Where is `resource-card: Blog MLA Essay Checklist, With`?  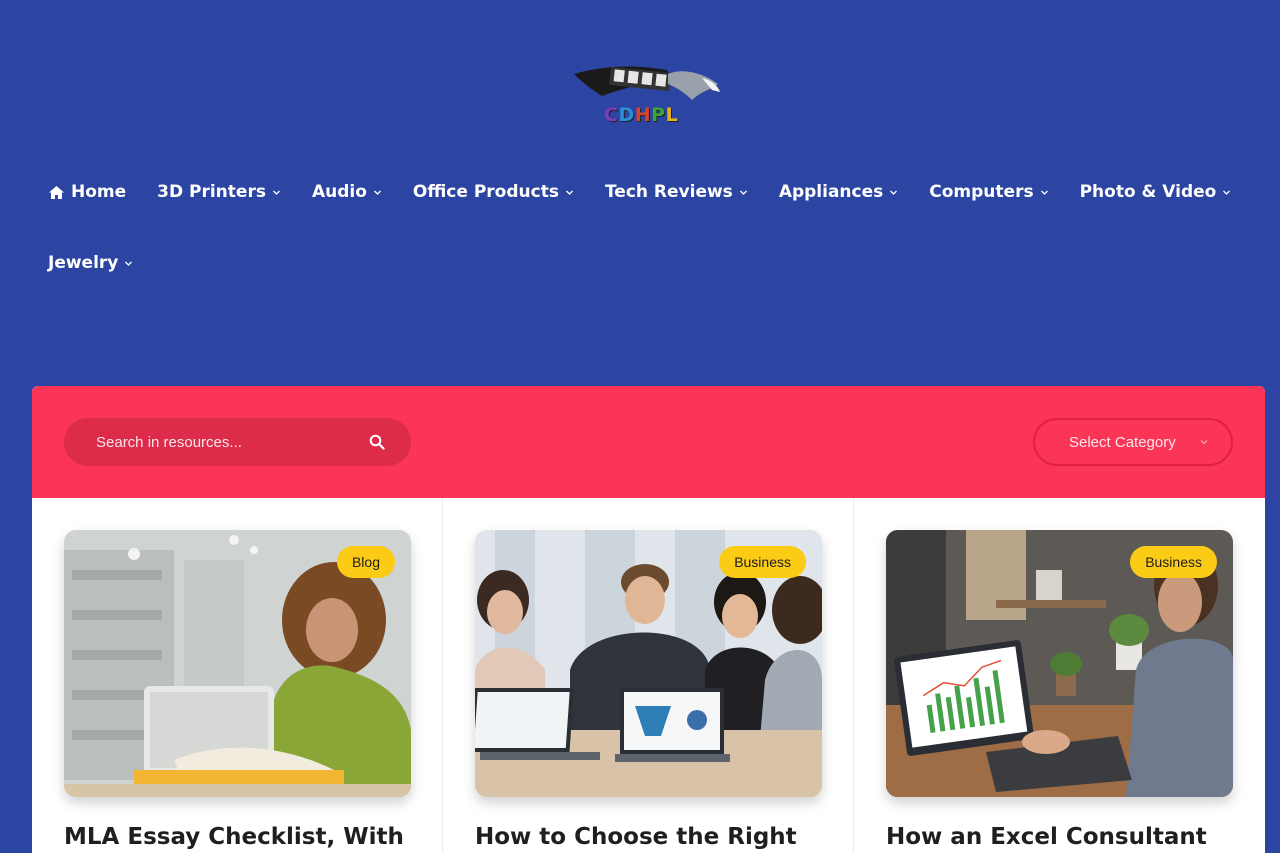 resource-card: Blog MLA Essay Checklist, With is located at coordinates (237, 675).